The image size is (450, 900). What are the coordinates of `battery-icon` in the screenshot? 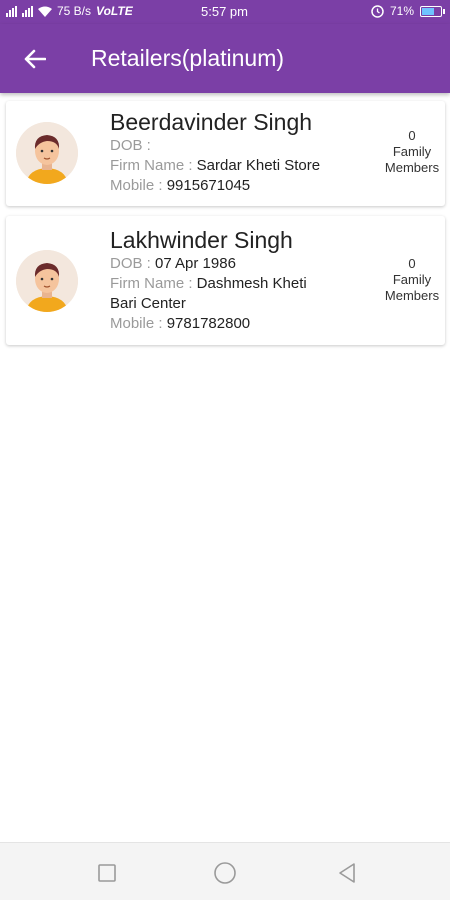 It's located at (432, 11).